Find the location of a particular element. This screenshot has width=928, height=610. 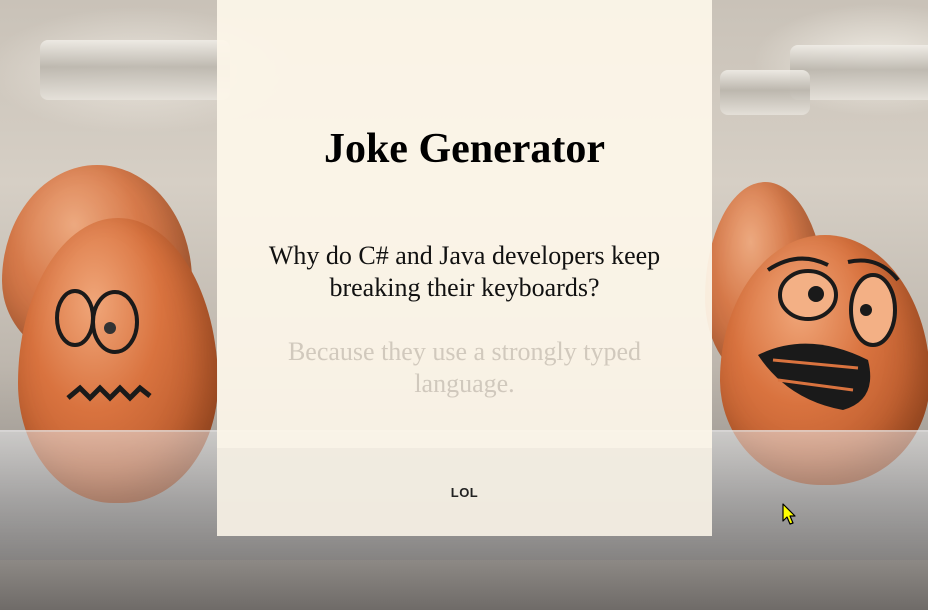

mouse-pointer-icon is located at coordinates (789, 514).